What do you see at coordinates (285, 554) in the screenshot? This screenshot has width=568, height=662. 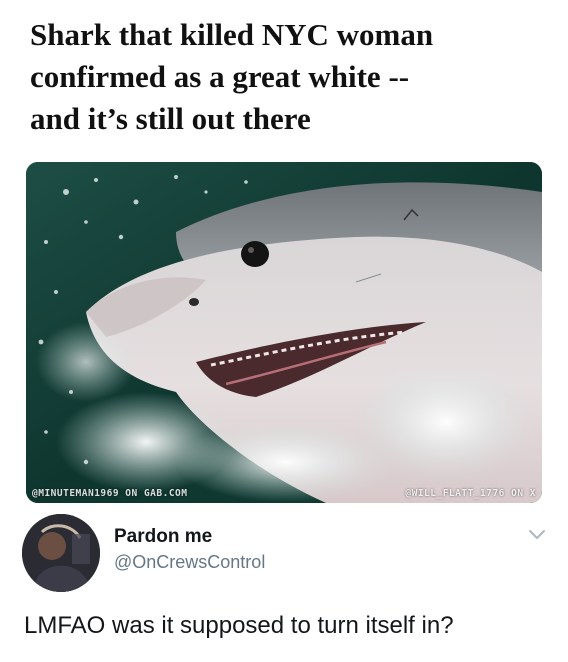 I see `tweet-header: Pardon me @OnCrewsControl` at bounding box center [285, 554].